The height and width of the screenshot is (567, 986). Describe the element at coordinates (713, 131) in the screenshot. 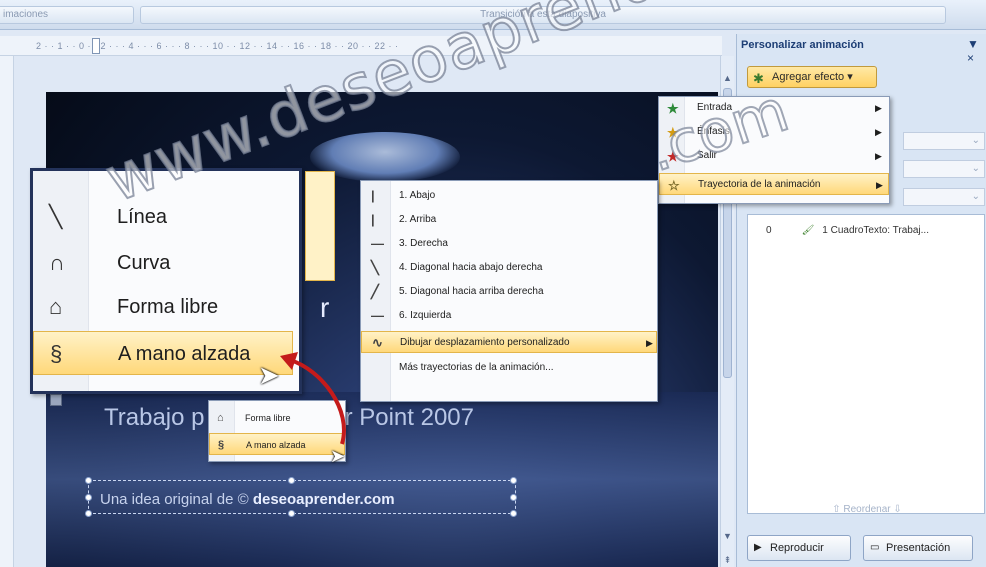

I see `menu-item-label: Énfasis` at that location.